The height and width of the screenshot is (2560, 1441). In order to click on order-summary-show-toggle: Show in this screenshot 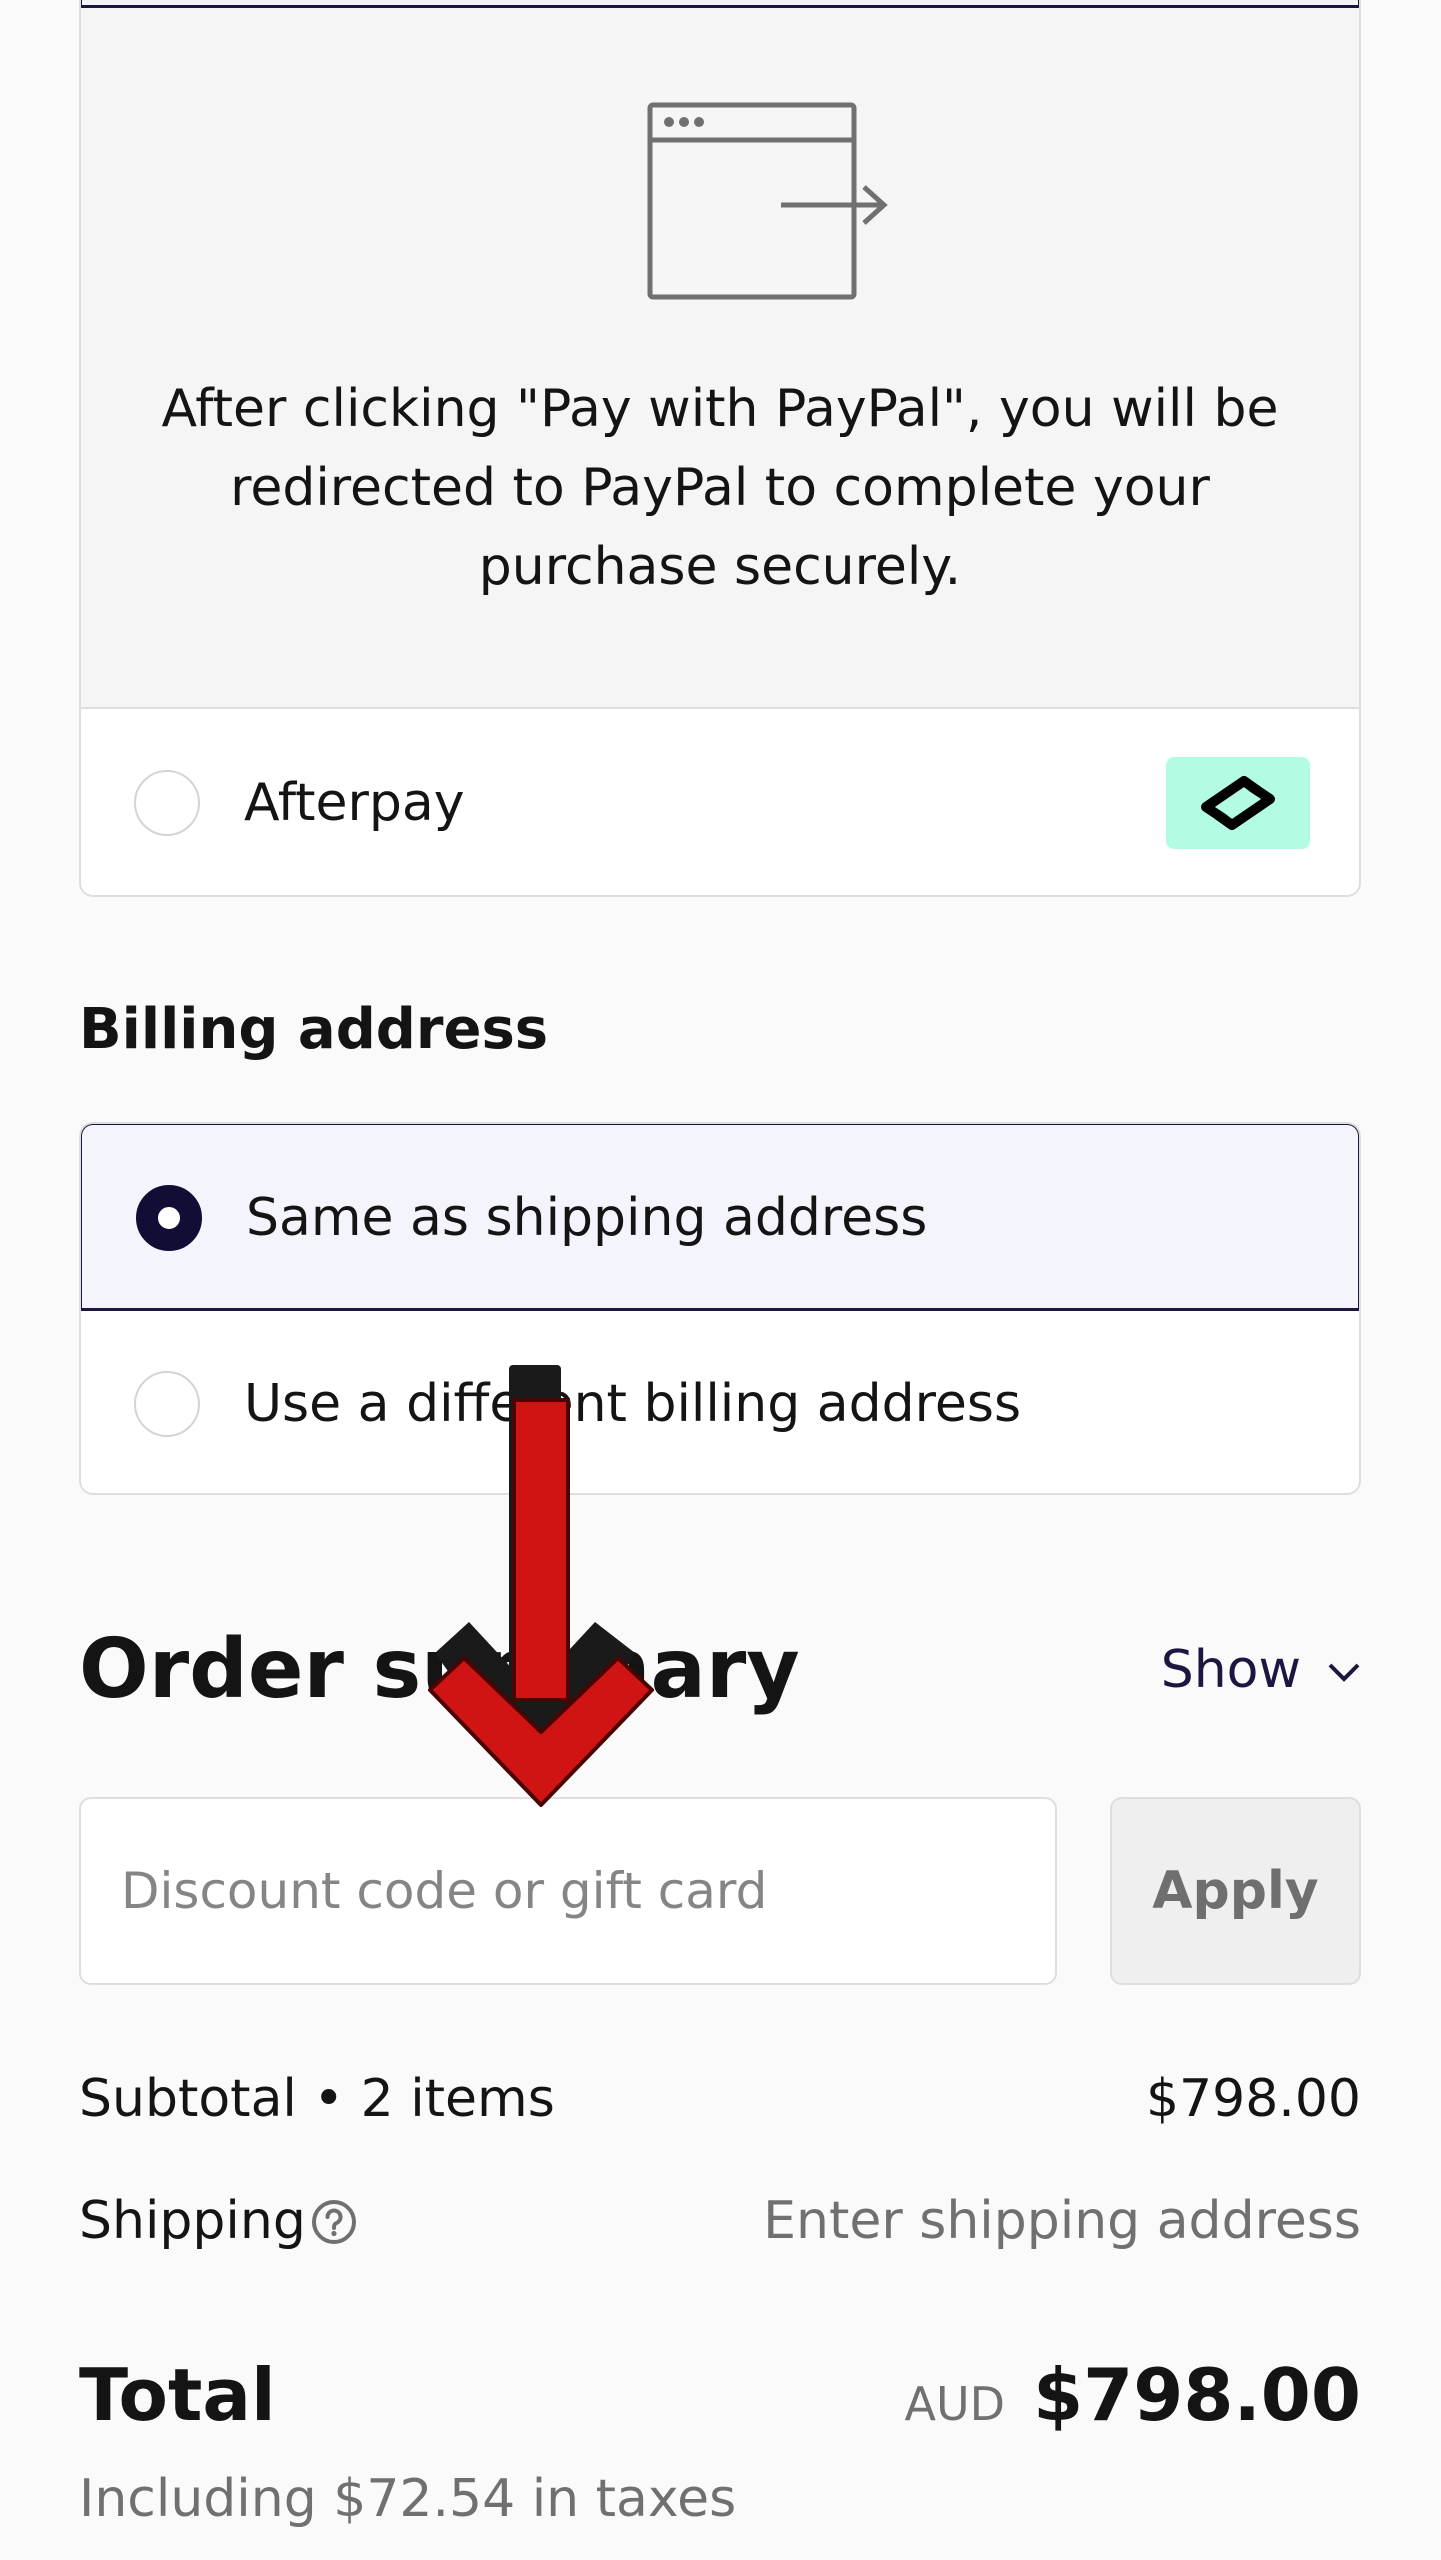, I will do `click(1261, 1670)`.